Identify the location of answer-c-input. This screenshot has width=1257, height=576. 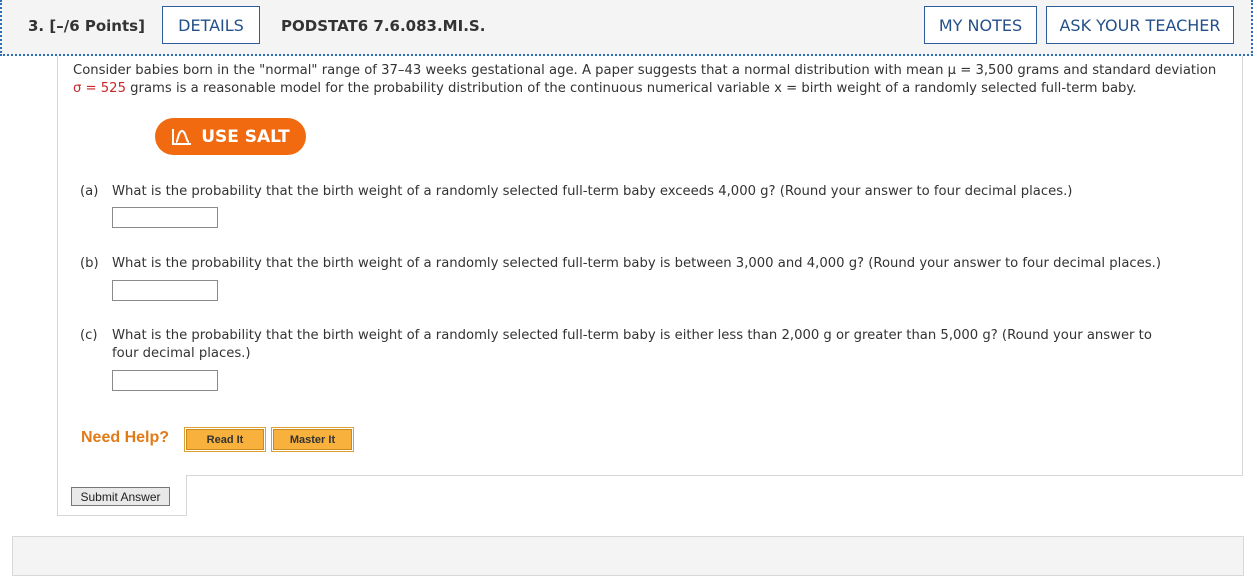
(165, 380).